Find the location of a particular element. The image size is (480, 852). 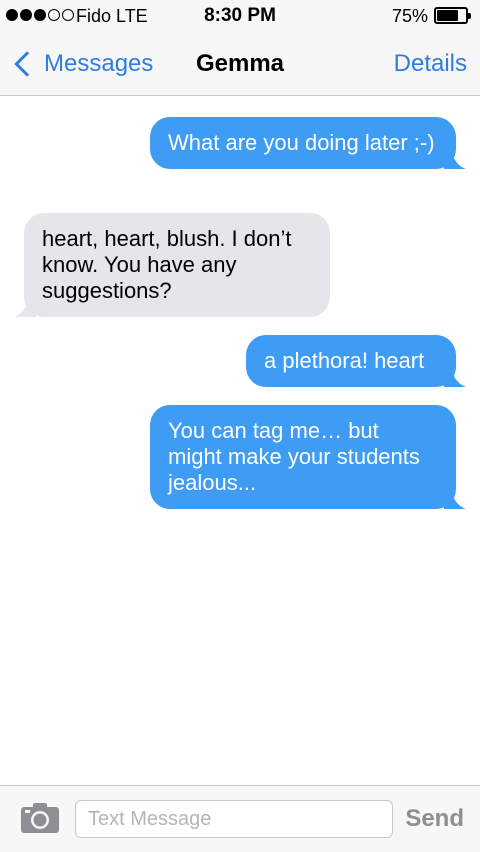

message-text: a plethora! heart is located at coordinates (344, 360).